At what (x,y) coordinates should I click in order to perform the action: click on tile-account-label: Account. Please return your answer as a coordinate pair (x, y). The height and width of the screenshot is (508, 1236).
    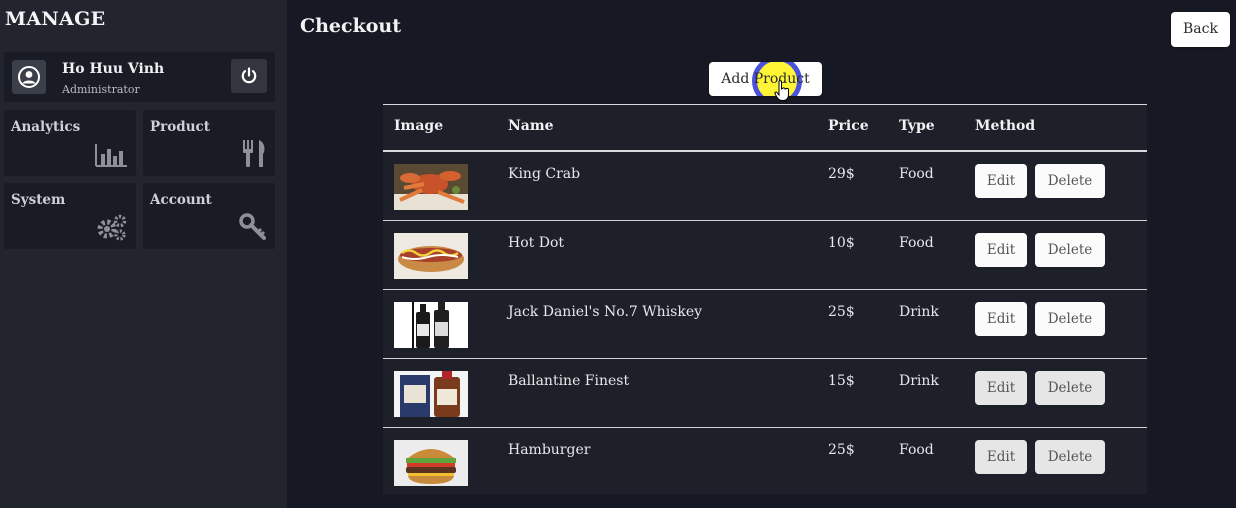
    Looking at the image, I should click on (181, 200).